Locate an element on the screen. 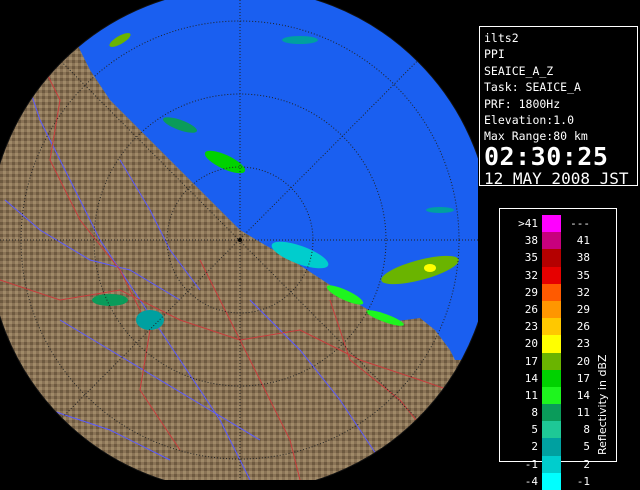 Image resolution: width=640 pixels, height=490 pixels. legend-row: -4 -1 is located at coordinates (548, 481).